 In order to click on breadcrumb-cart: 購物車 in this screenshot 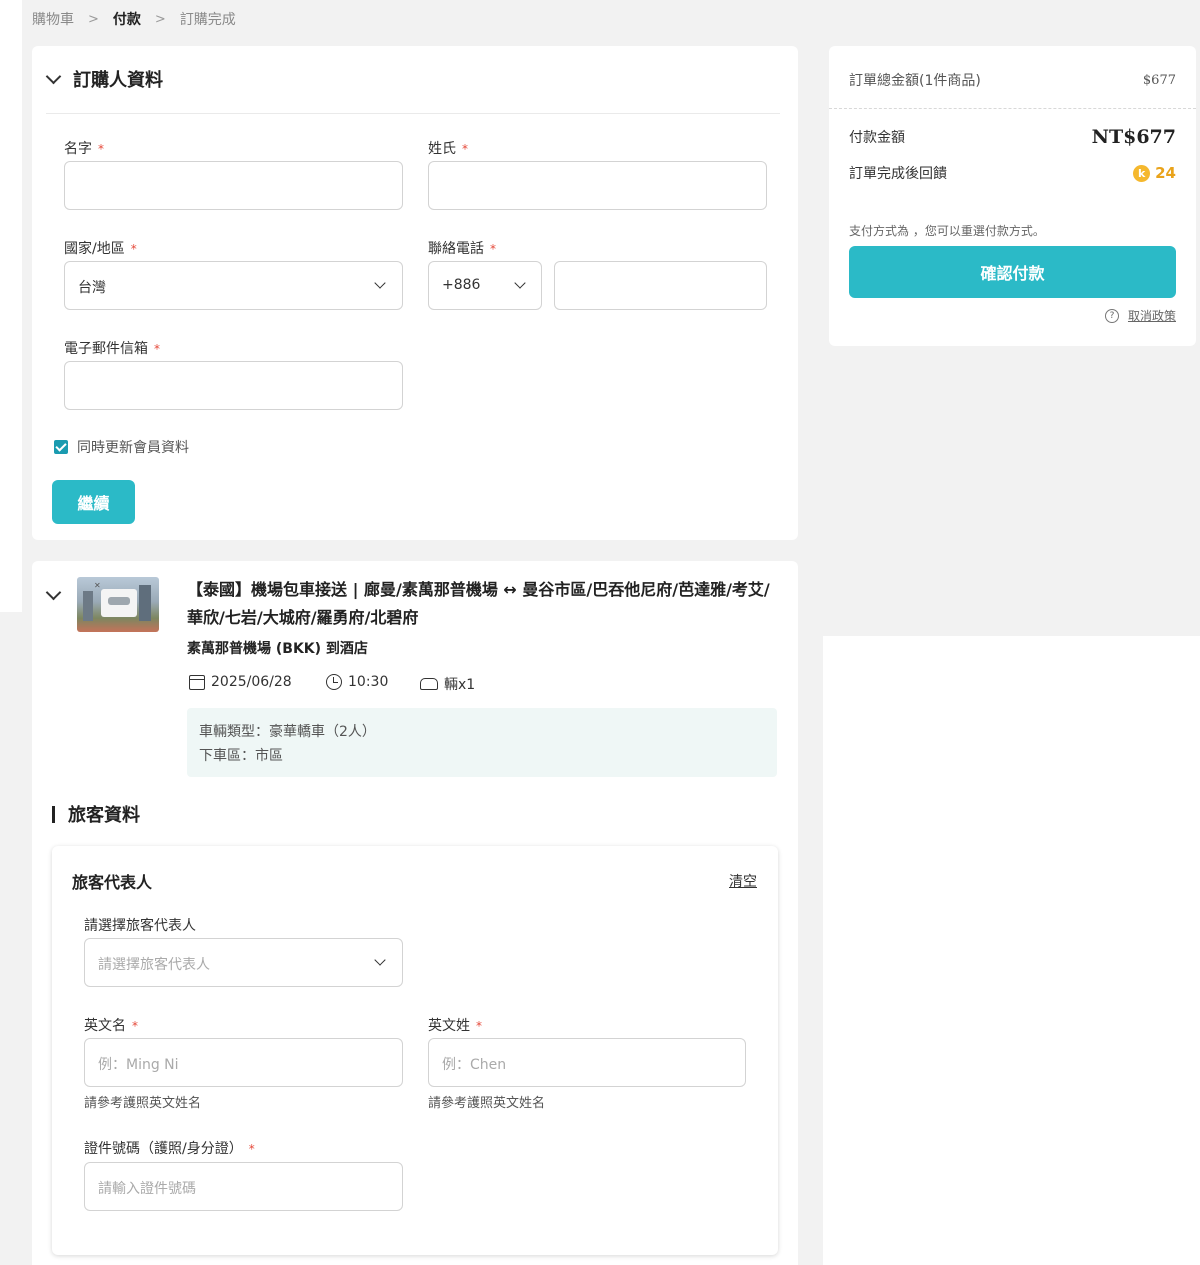, I will do `click(53, 19)`.